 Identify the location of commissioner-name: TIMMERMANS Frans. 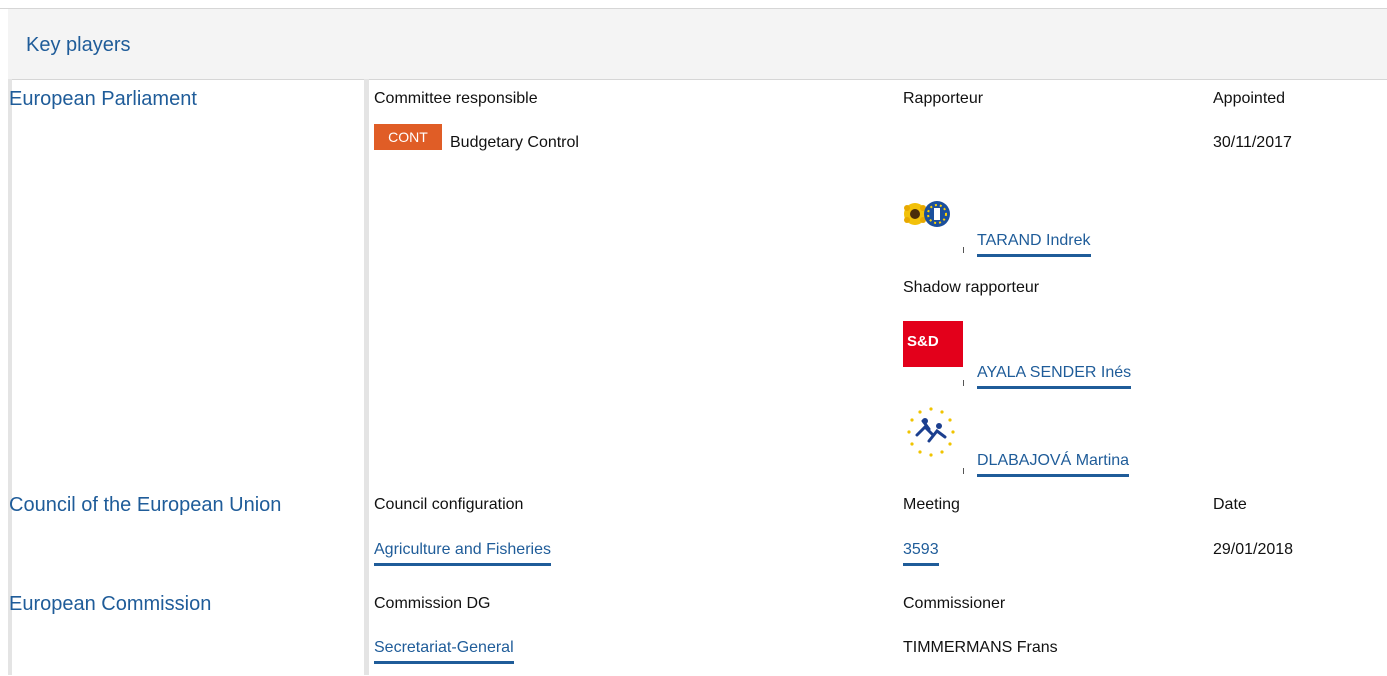
(980, 647).